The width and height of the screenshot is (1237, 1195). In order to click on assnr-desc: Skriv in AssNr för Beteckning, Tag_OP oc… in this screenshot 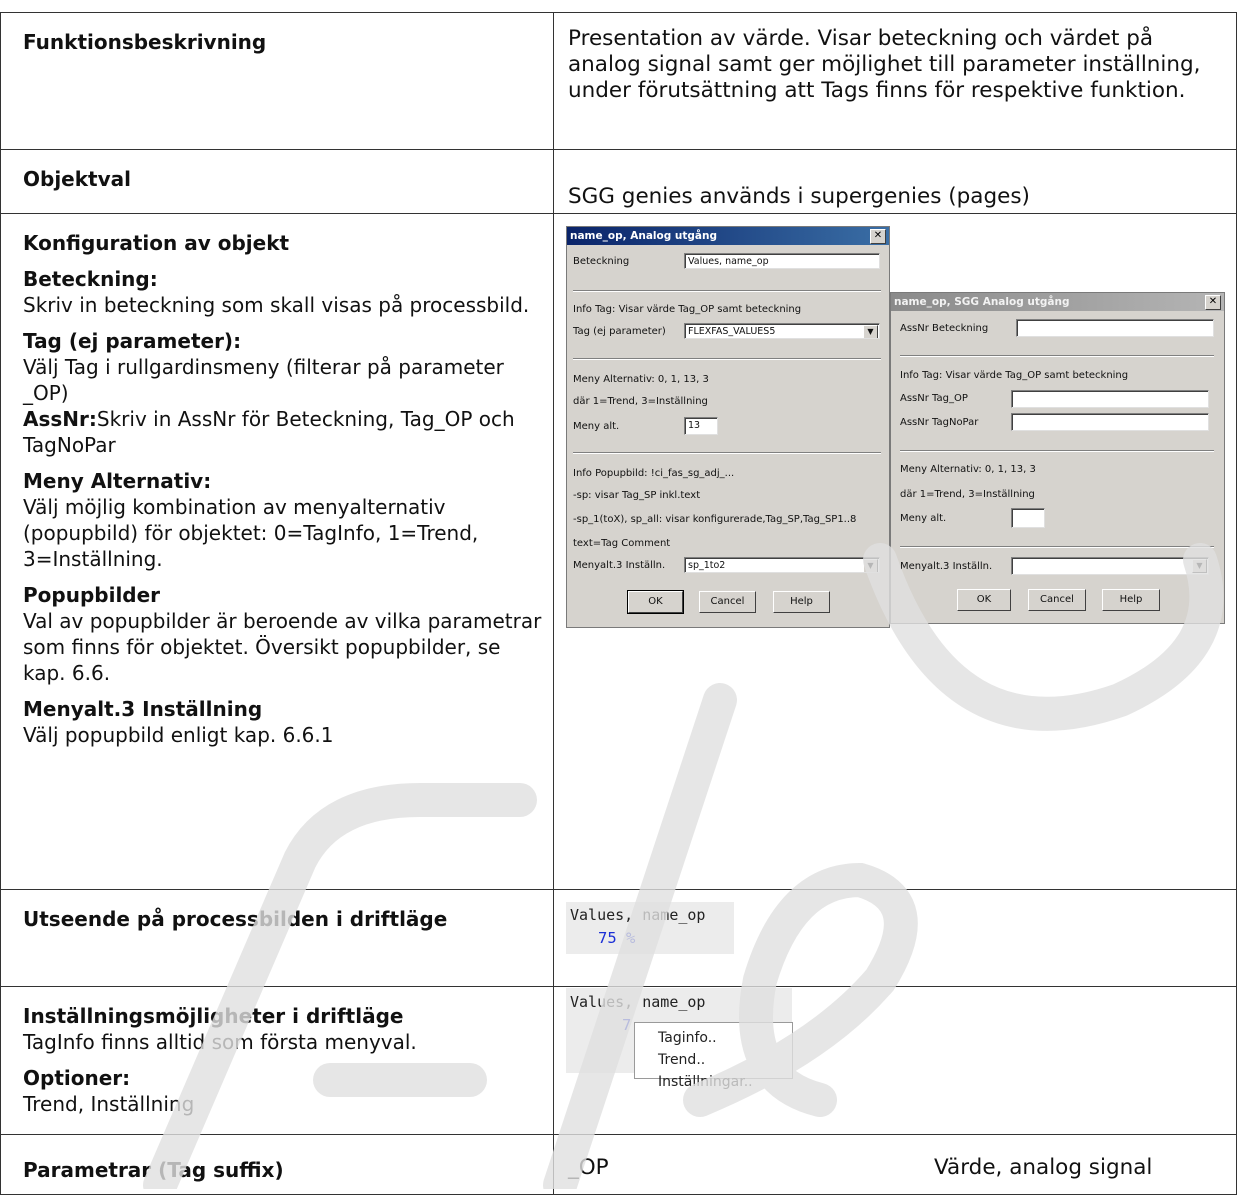, I will do `click(269, 432)`.